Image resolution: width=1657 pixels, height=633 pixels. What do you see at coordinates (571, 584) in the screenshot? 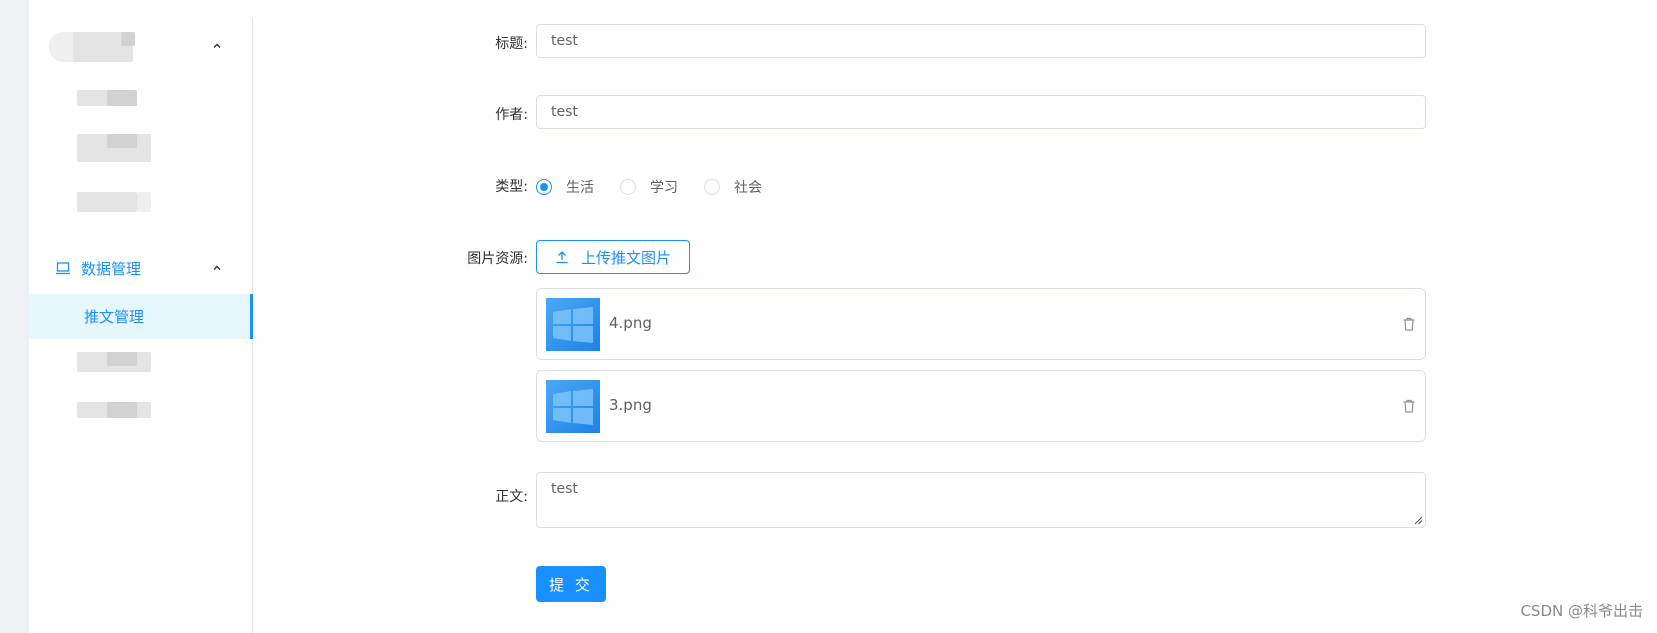
I see `submit-button: 提 交` at bounding box center [571, 584].